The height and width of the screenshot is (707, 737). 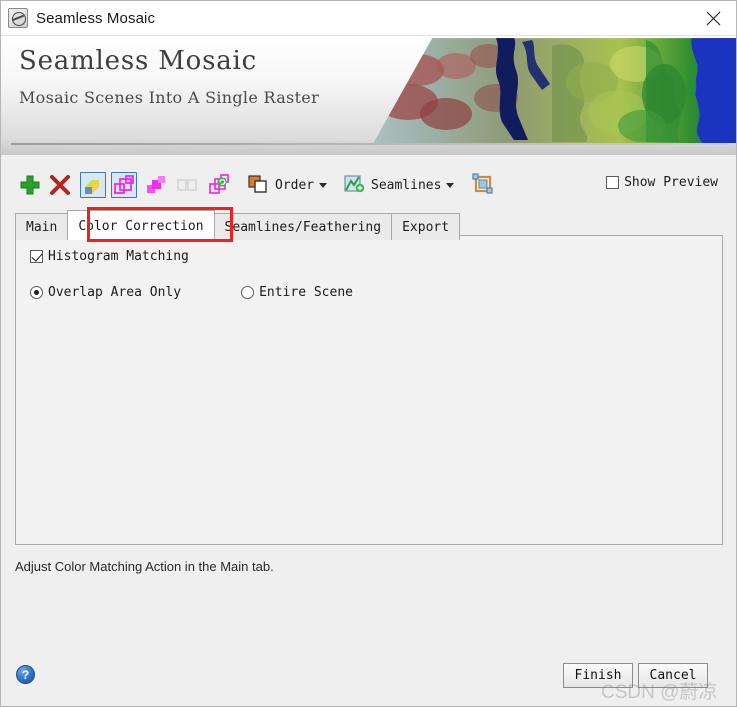 I want to click on histogram-matching-checkbox: Histogram Matching, so click(x=109, y=256).